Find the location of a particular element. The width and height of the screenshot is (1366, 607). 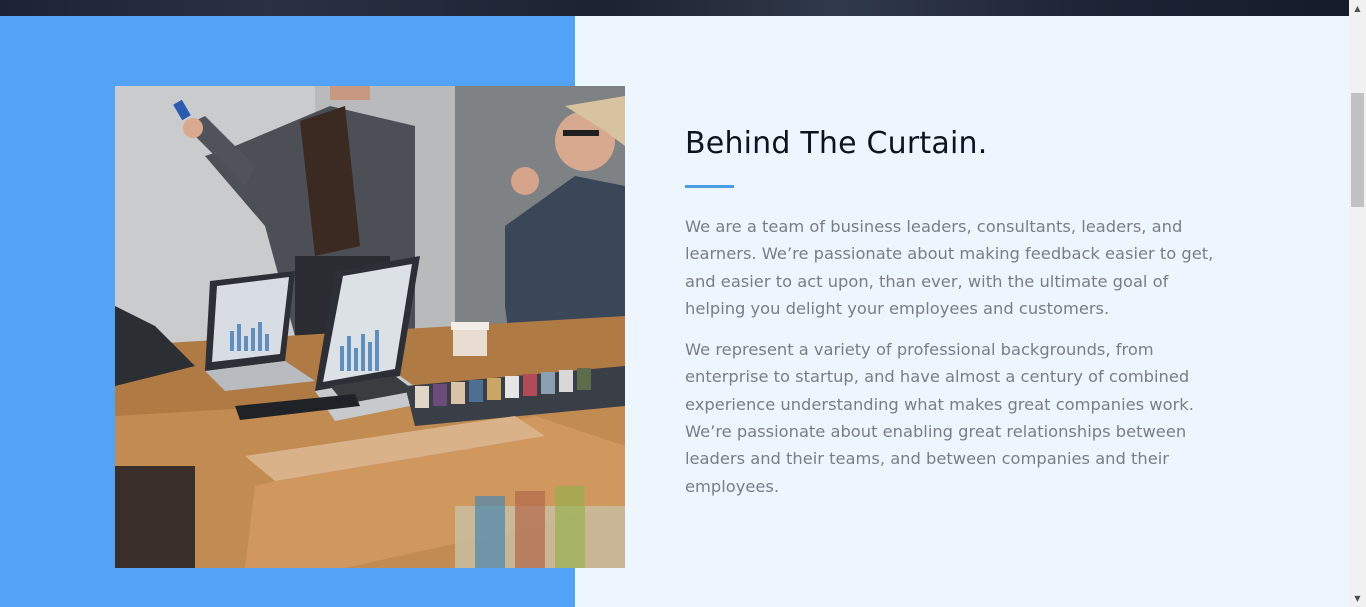

section-heading: Behind The Curtain. is located at coordinates (836, 143).